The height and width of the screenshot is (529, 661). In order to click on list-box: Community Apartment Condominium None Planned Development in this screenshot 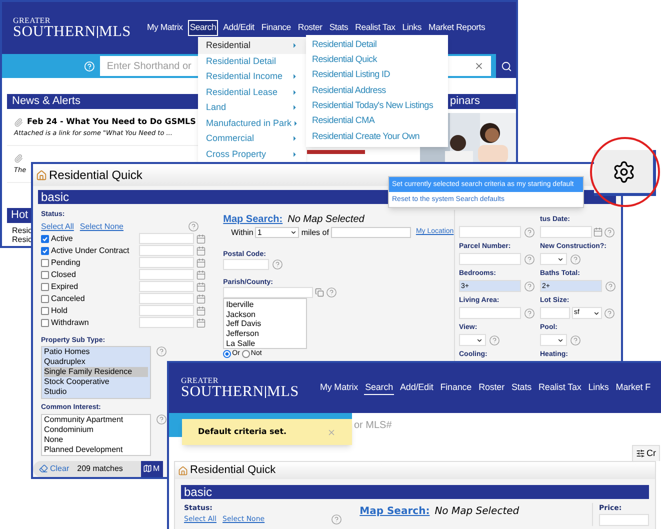, I will do `click(96, 435)`.